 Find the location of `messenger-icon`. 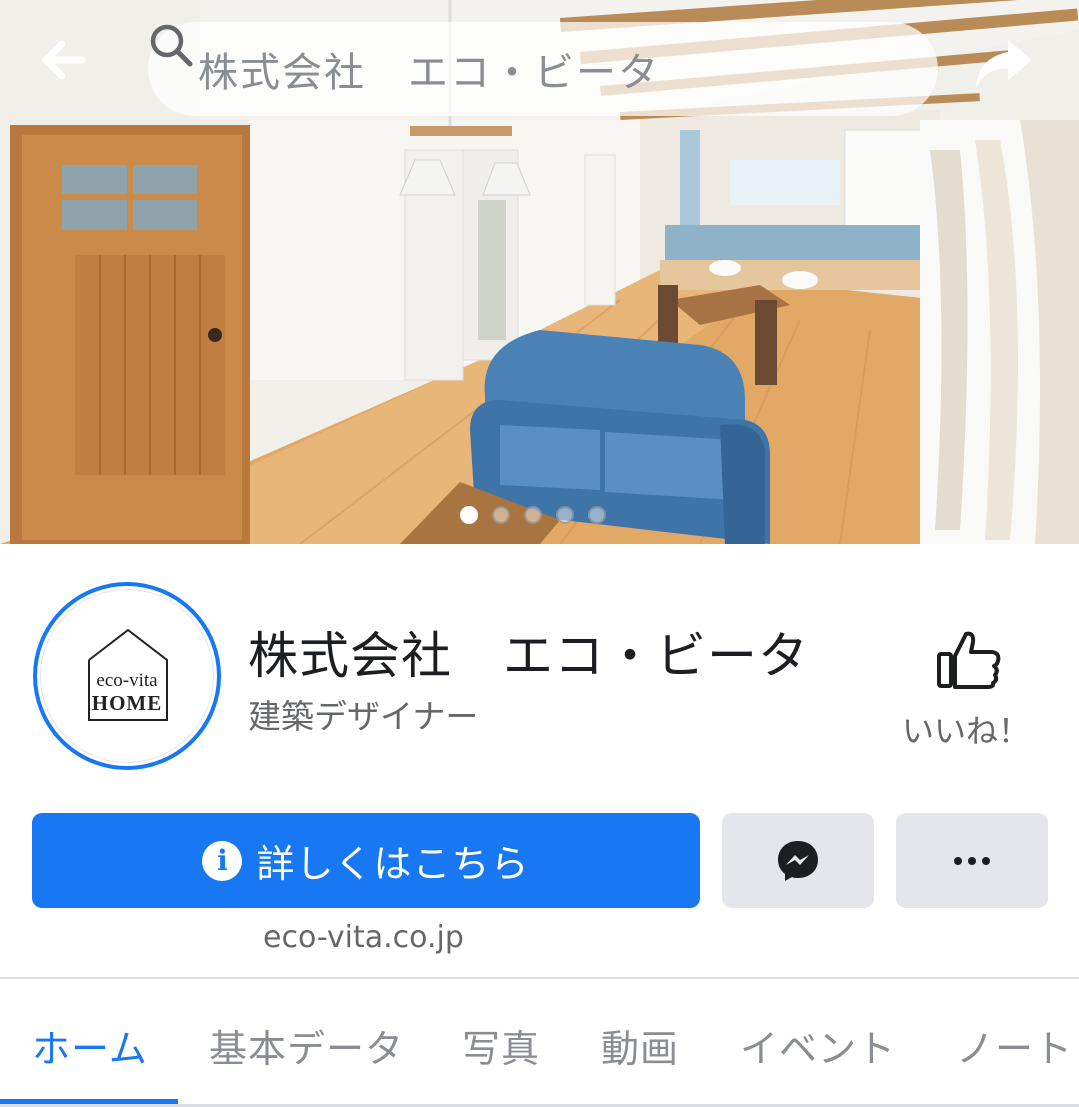

messenger-icon is located at coordinates (798, 860).